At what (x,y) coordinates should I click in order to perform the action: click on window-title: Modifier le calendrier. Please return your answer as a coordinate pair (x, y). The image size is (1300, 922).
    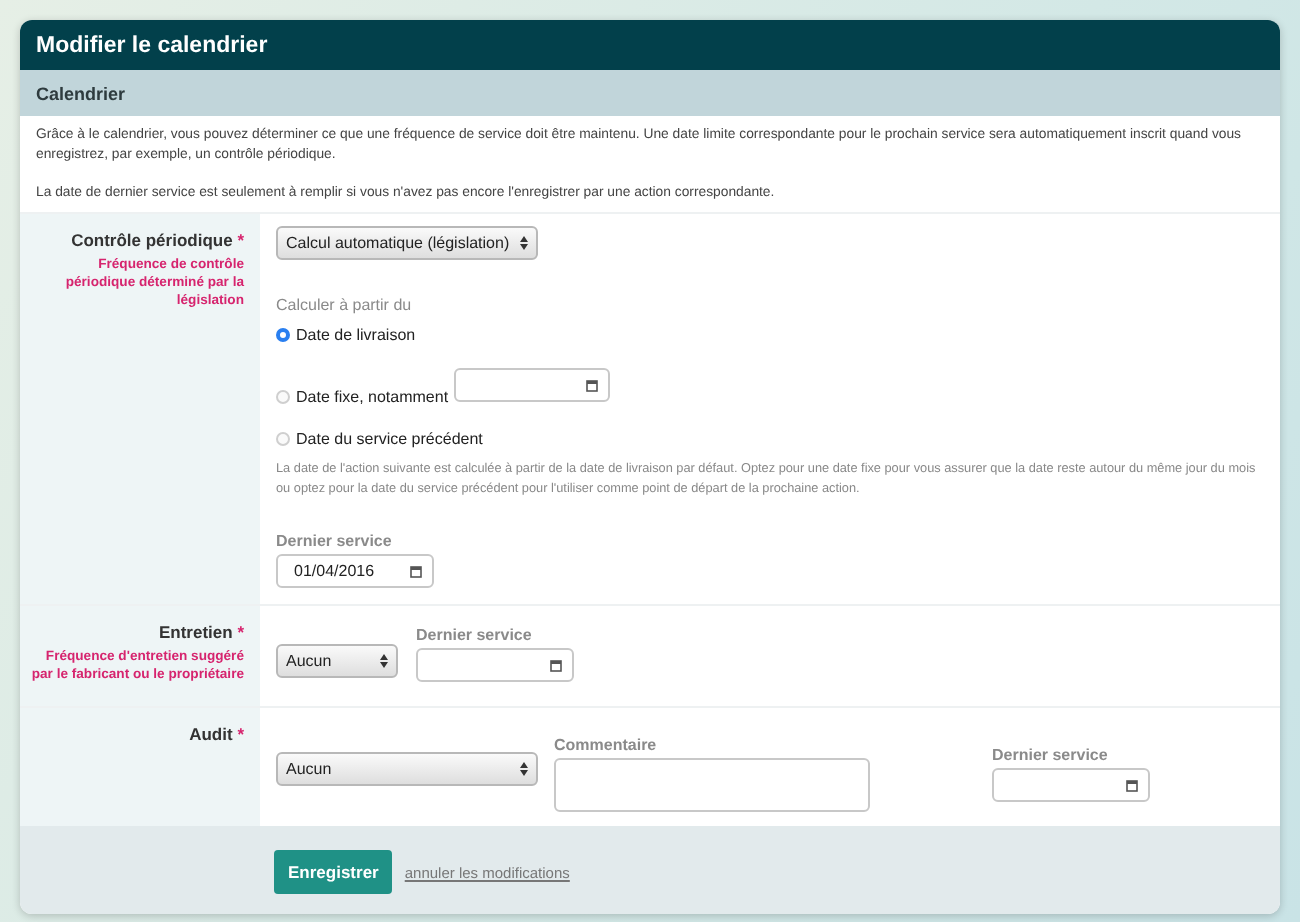
    Looking at the image, I should click on (650, 45).